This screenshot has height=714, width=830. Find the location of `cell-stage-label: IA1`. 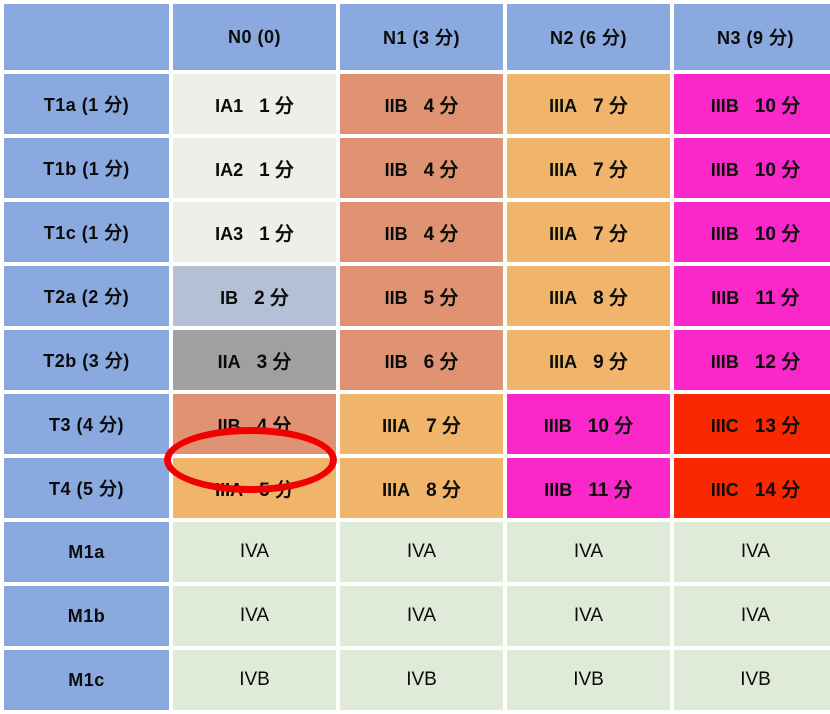

cell-stage-label: IA1 is located at coordinates (229, 105).